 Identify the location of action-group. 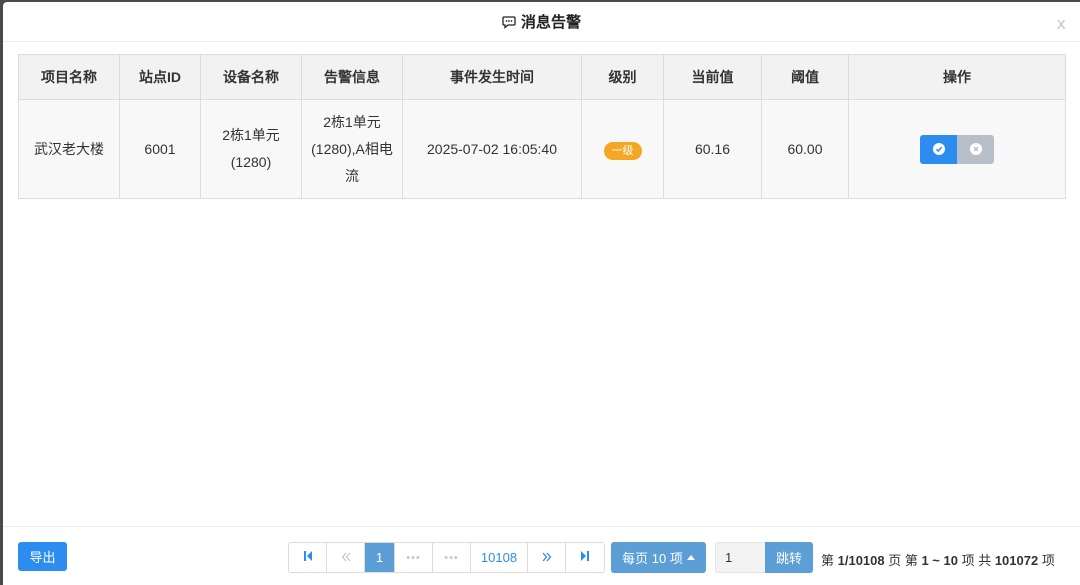
(957, 149).